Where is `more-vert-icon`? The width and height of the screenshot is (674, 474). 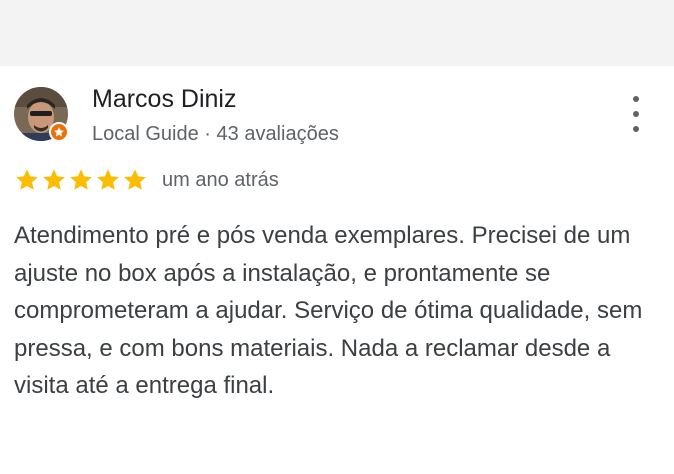
more-vert-icon is located at coordinates (636, 99).